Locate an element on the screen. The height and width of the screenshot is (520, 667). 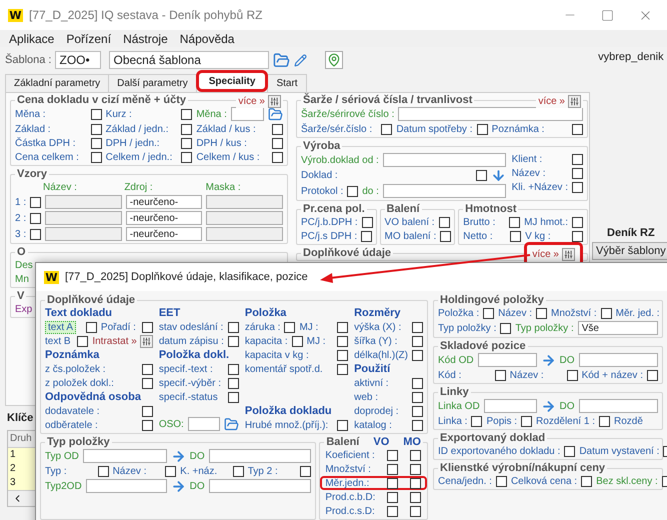
menu-item: Nástroje is located at coordinates (145, 39).